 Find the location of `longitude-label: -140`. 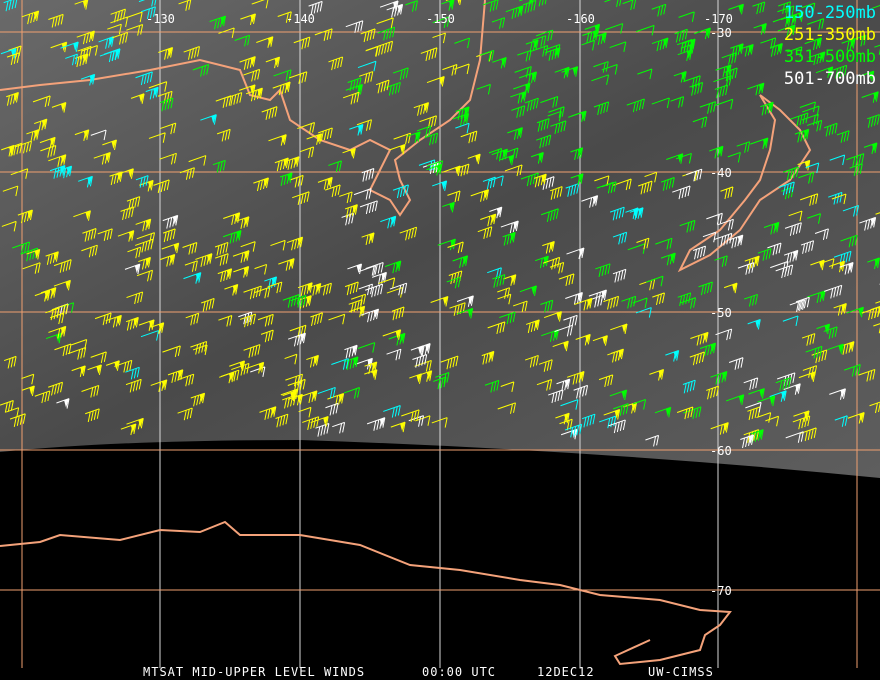

longitude-label: -140 is located at coordinates (300, 19).